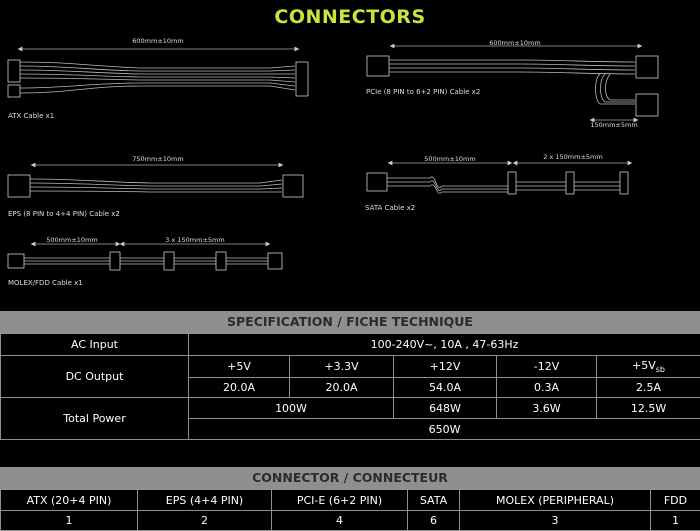 Image resolution: width=700 pixels, height=531 pixels. What do you see at coordinates (445, 408) in the screenshot?
I see `power-12v: 648W` at bounding box center [445, 408].